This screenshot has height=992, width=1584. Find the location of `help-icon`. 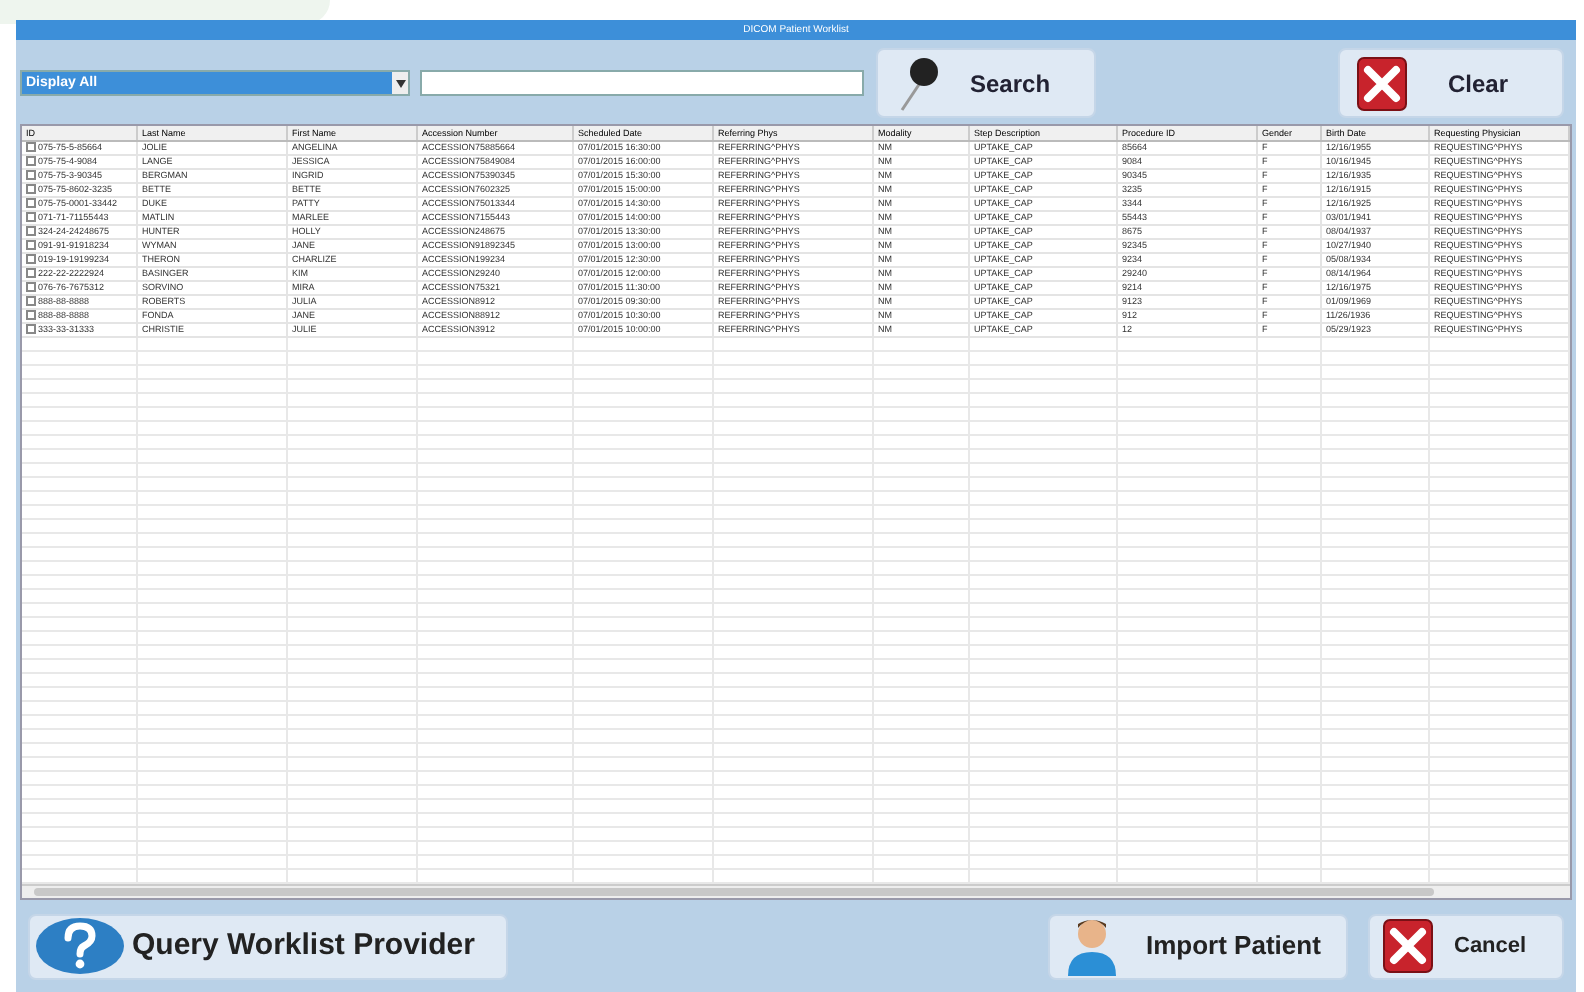

help-icon is located at coordinates (80, 946).